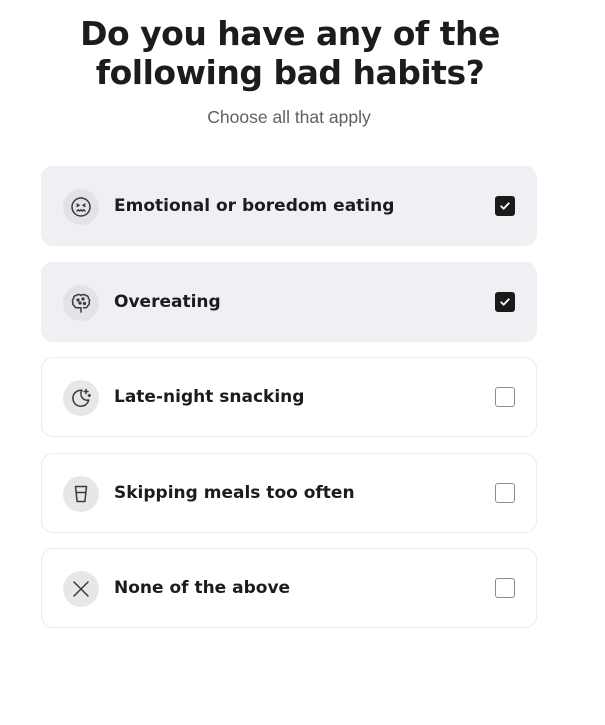  What do you see at coordinates (209, 397) in the screenshot?
I see `option-label: Late-night snacking` at bounding box center [209, 397].